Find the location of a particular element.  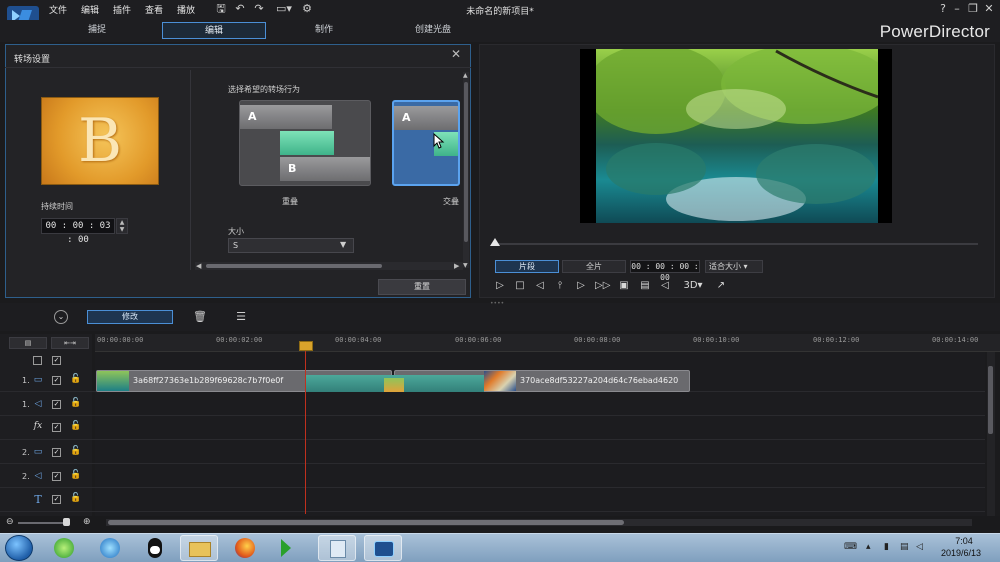

snapshot-icon: ▣ is located at coordinates (624, 286).